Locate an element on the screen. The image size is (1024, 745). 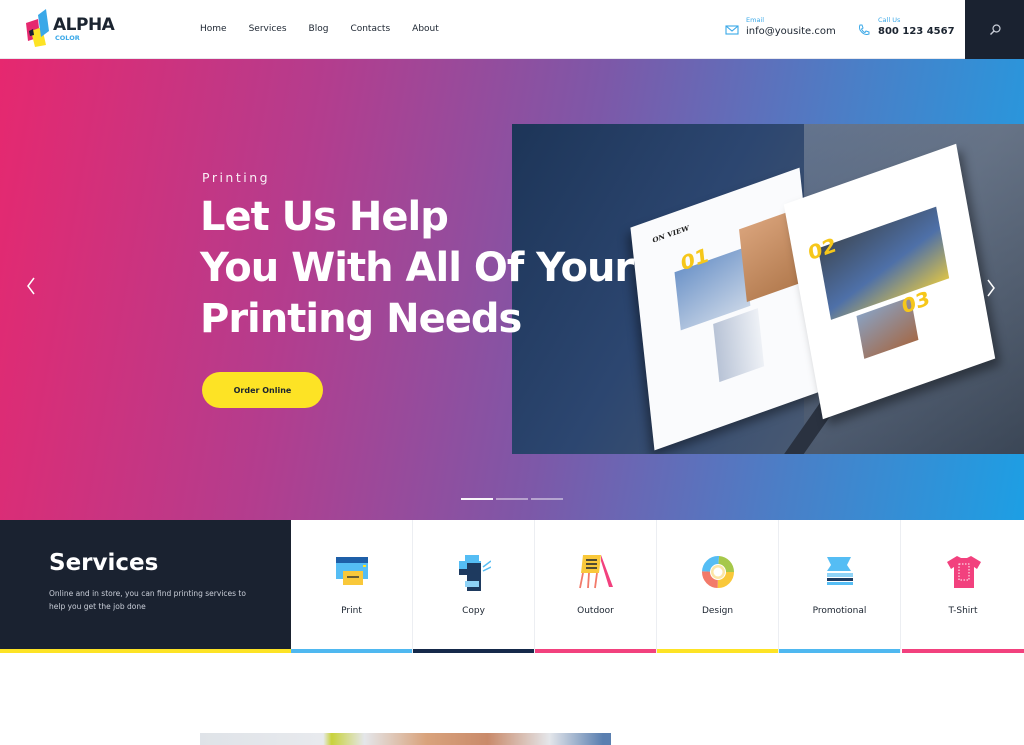
hero-headline-line: Printing Needs is located at coordinates (361, 319).